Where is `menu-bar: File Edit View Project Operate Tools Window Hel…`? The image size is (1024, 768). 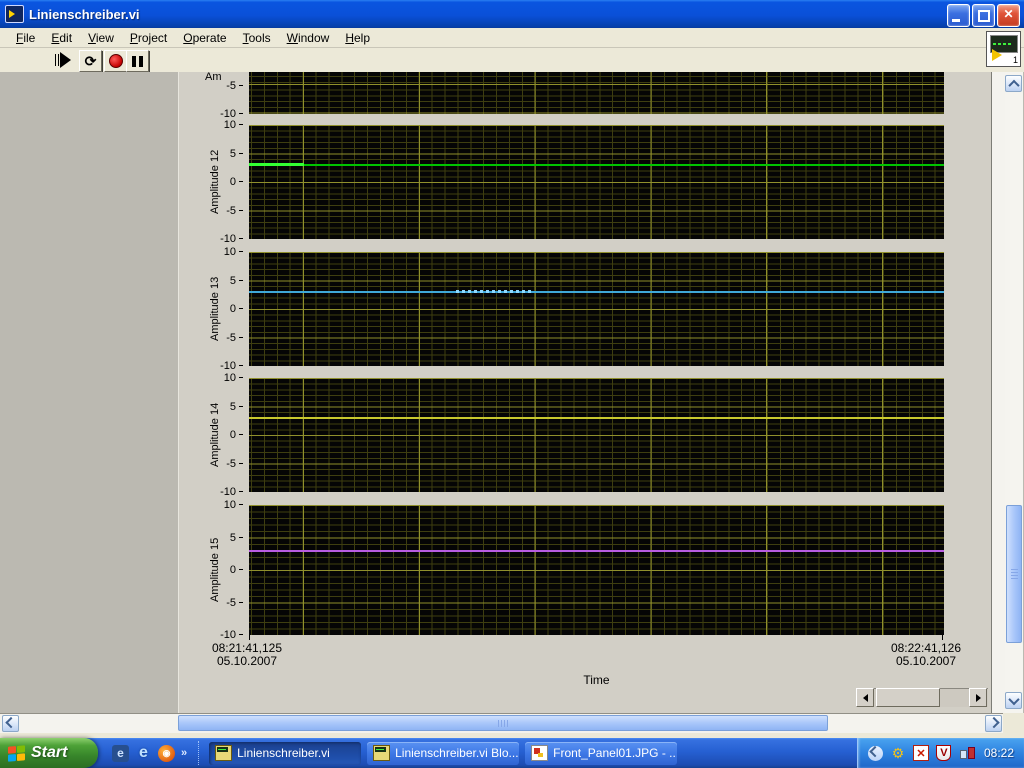
menu-bar: File Edit View Project Operate Tools Window Hel… is located at coordinates (512, 38).